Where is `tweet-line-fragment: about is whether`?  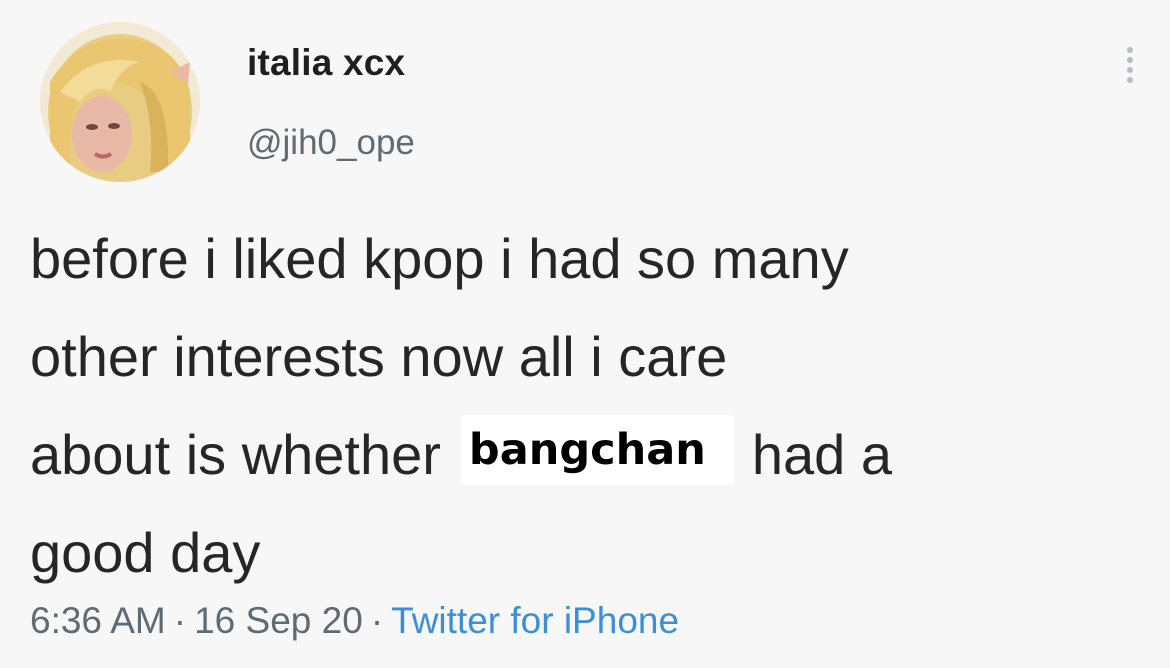
tweet-line-fragment: about is whether is located at coordinates (235, 454).